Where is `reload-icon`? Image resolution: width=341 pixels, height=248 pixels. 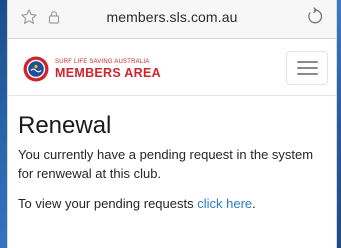
reload-icon is located at coordinates (314, 16).